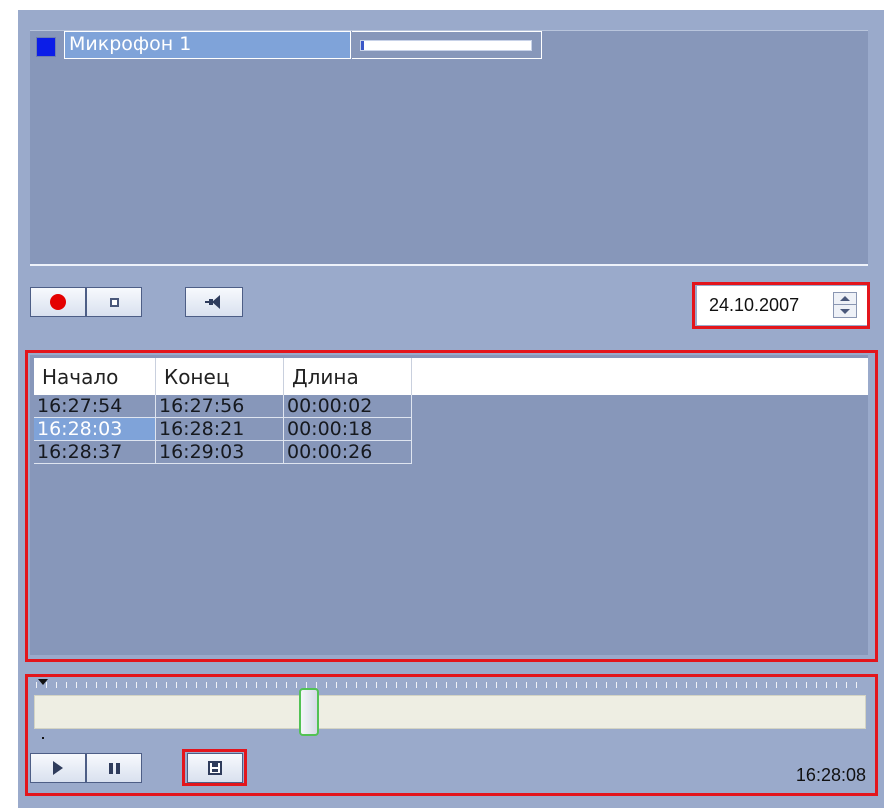 Image resolution: width=884 pixels, height=810 pixels. What do you see at coordinates (363, 45) in the screenshot?
I see `microphone-level-fill` at bounding box center [363, 45].